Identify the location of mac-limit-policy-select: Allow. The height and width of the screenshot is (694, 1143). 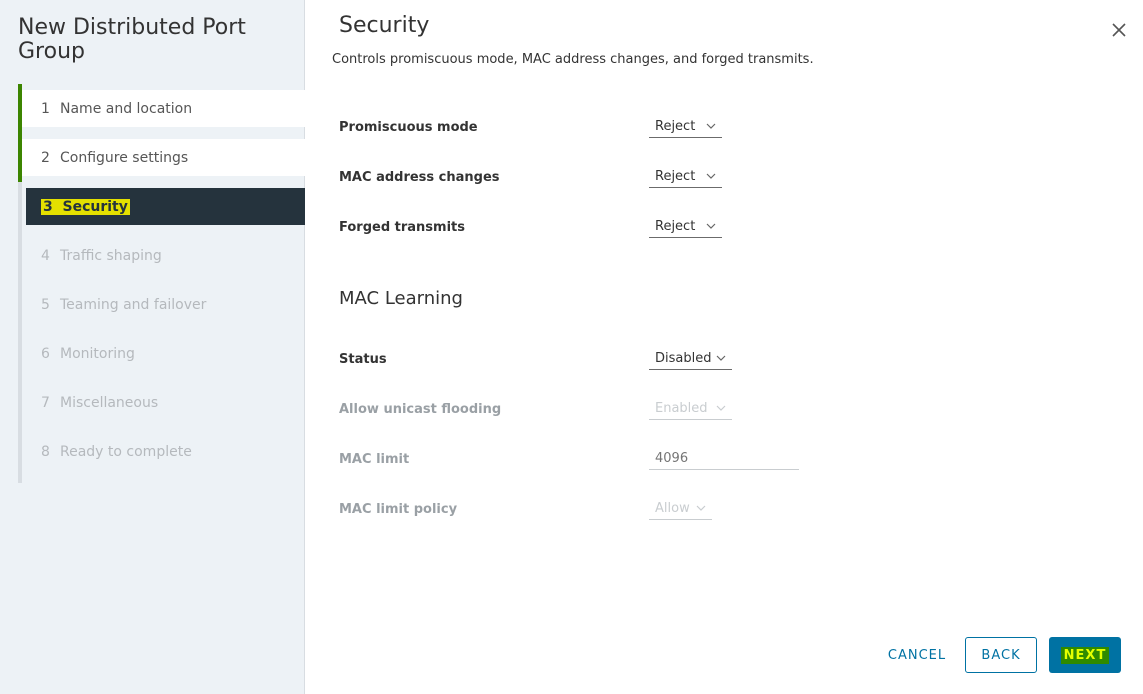
(680, 509).